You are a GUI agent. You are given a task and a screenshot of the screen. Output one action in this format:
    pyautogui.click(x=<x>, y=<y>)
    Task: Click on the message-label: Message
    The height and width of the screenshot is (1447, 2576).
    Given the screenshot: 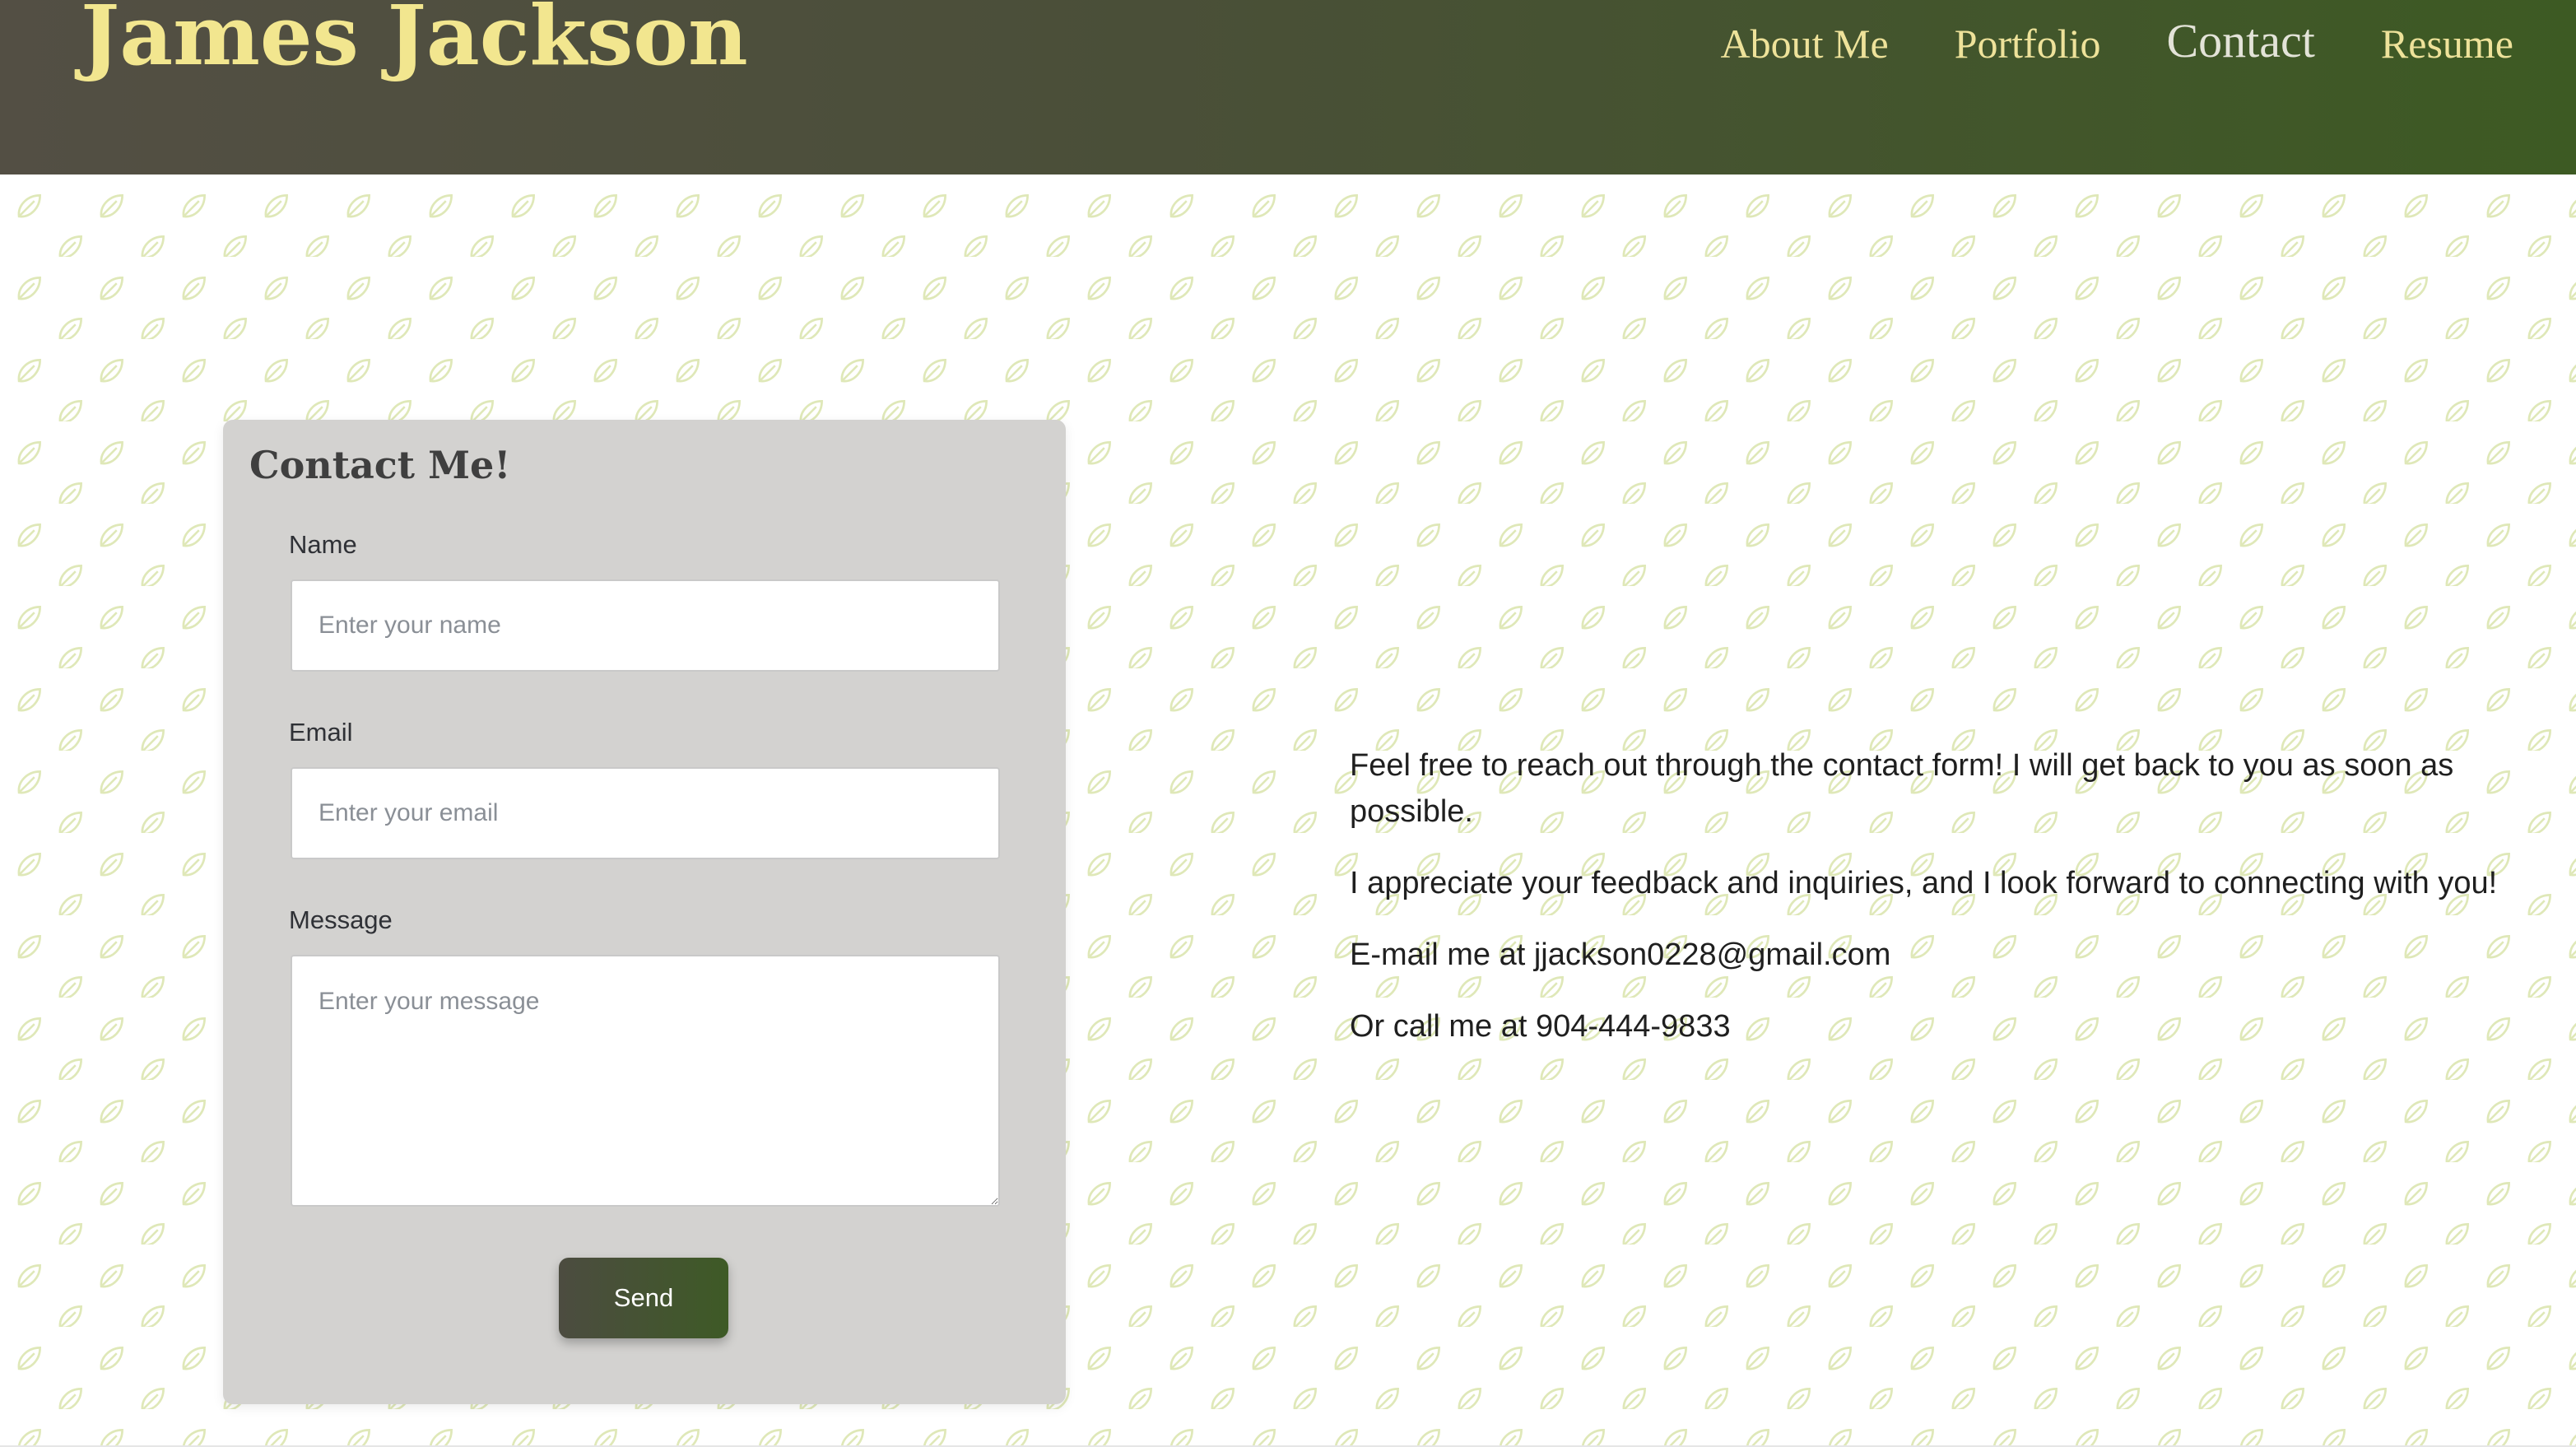 What is the action you would take?
    pyautogui.click(x=341, y=919)
    